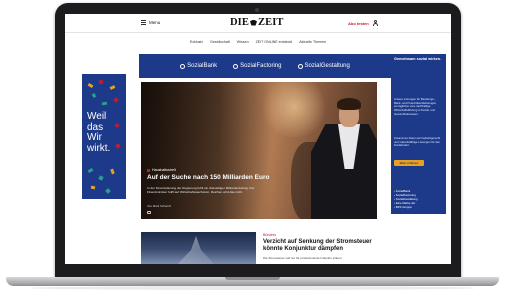 The height and width of the screenshot is (293, 505). Describe the element at coordinates (418, 207) in the screenshot. I see `ad-right-list-item: BFS Gruppe` at that location.